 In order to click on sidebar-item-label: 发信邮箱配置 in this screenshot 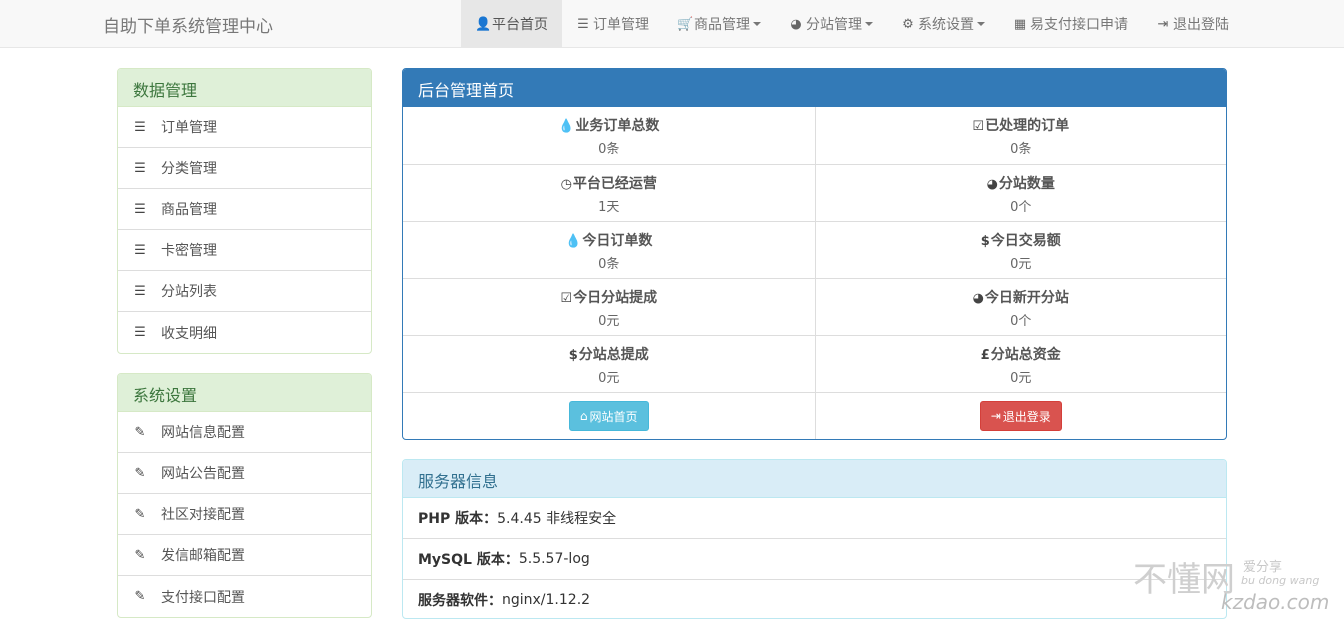, I will do `click(203, 556)`.